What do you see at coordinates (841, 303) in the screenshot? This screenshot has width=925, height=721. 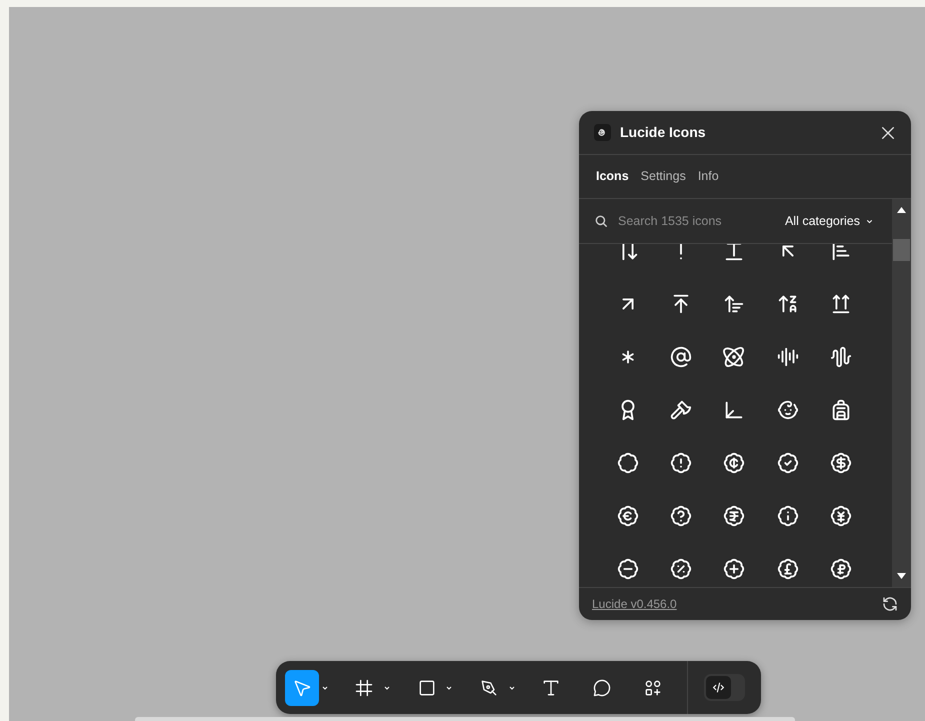 I see `double-arrow-up-icon` at bounding box center [841, 303].